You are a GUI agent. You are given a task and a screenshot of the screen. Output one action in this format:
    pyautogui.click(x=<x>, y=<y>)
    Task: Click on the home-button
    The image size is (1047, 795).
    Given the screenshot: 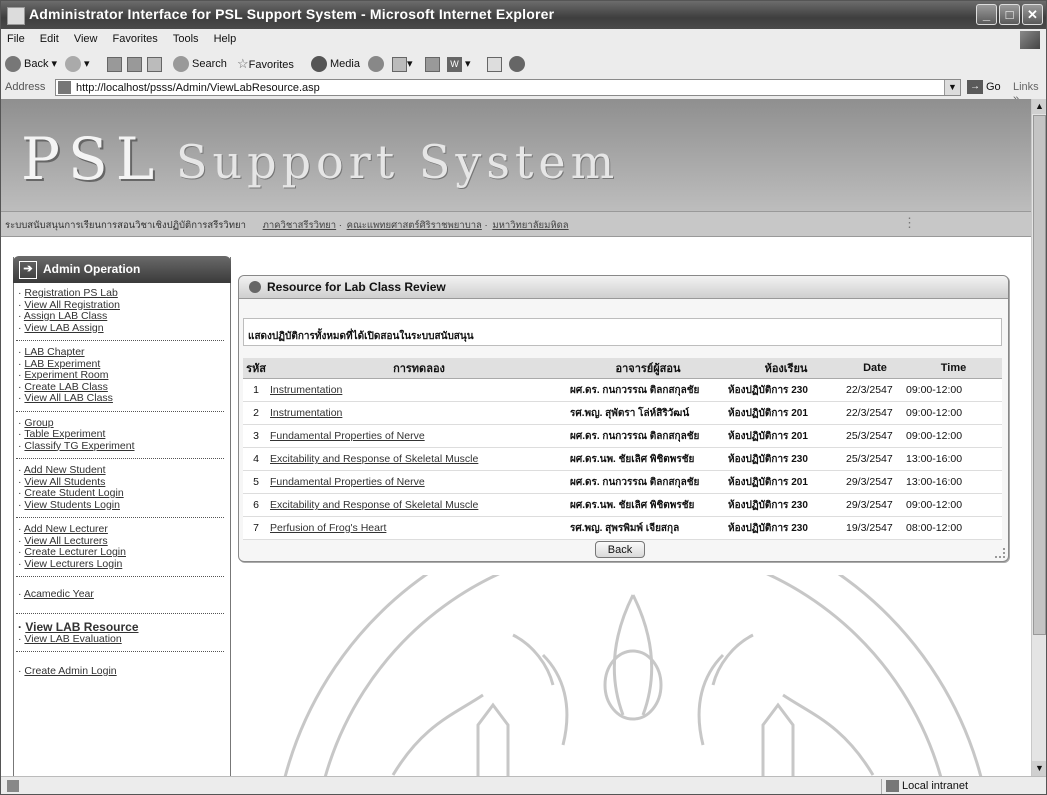 What is the action you would take?
    pyautogui.click(x=154, y=64)
    